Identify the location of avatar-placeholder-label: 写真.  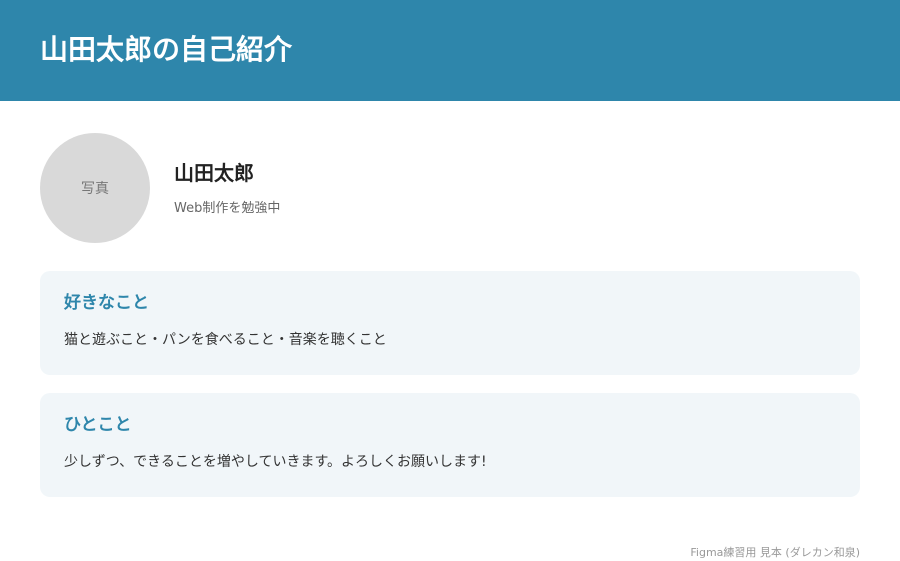
(95, 189).